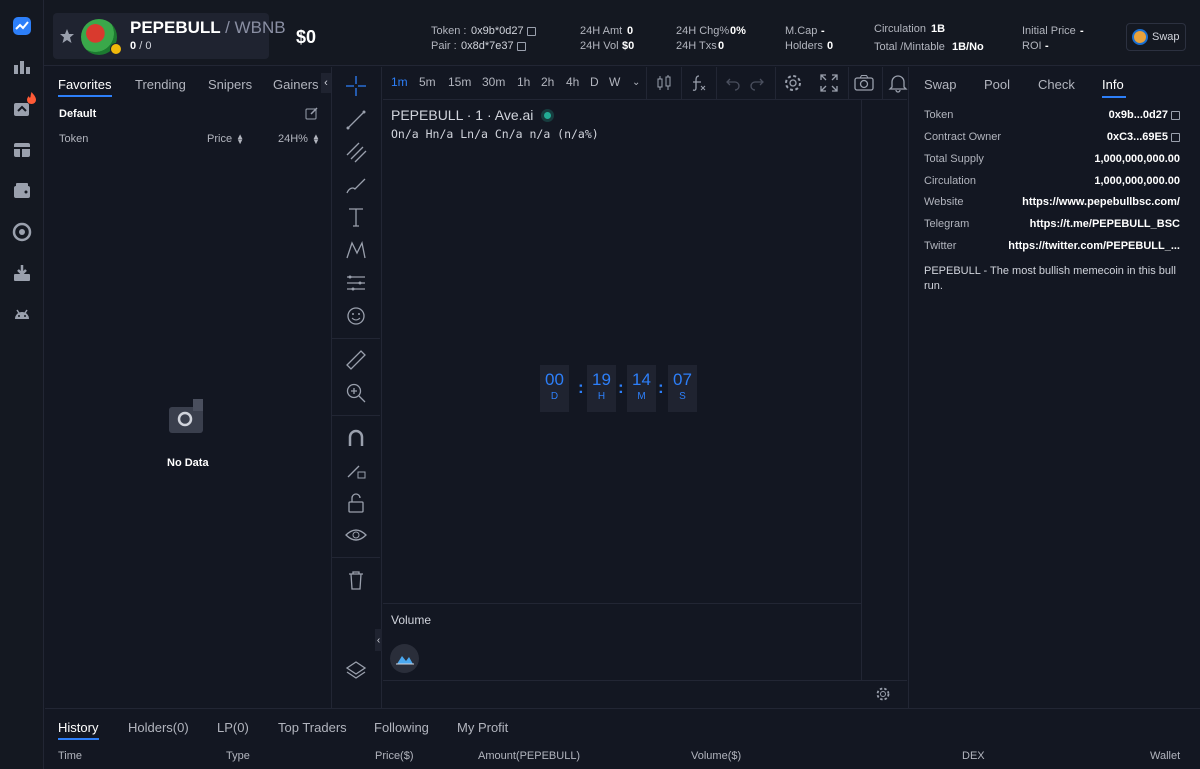 This screenshot has width=1200, height=769. I want to click on pattern-icon, so click(356, 250).